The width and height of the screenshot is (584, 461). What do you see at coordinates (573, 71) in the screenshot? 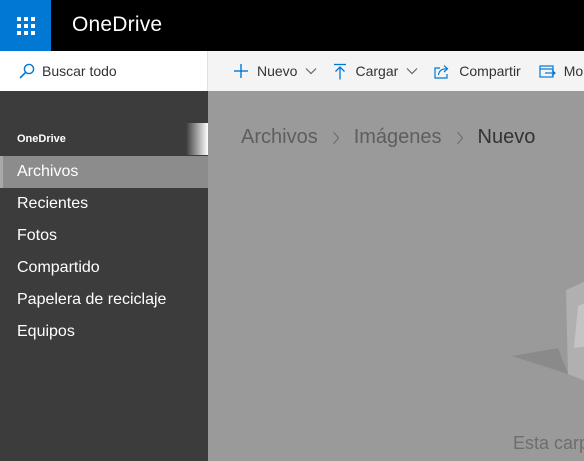
I see `move-button-label: Mo` at bounding box center [573, 71].